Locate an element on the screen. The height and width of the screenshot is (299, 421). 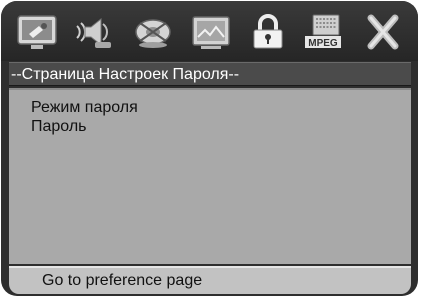
mpeg-setup-icon: MPEG is located at coordinates (323, 32).